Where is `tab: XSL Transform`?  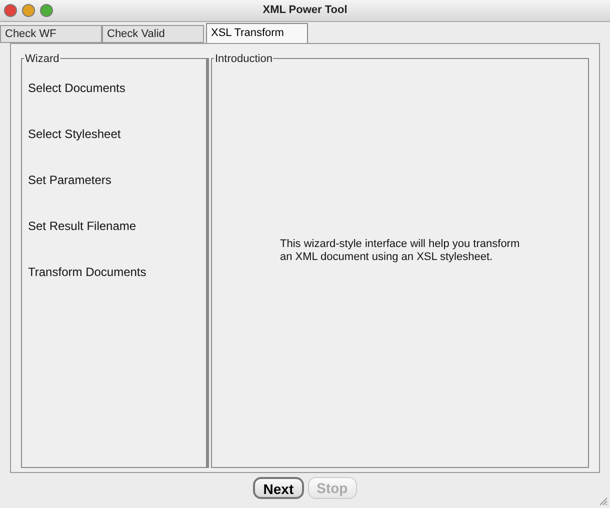 tab: XSL Transform is located at coordinates (257, 33).